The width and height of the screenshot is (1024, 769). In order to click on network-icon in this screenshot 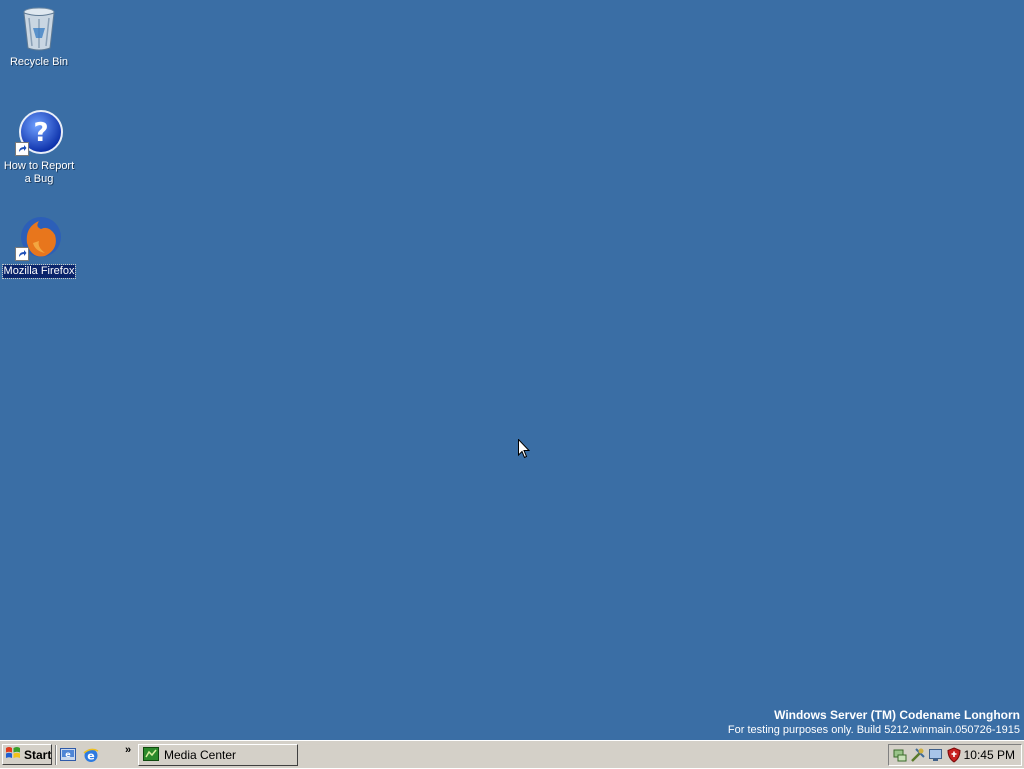, I will do `click(900, 755)`.